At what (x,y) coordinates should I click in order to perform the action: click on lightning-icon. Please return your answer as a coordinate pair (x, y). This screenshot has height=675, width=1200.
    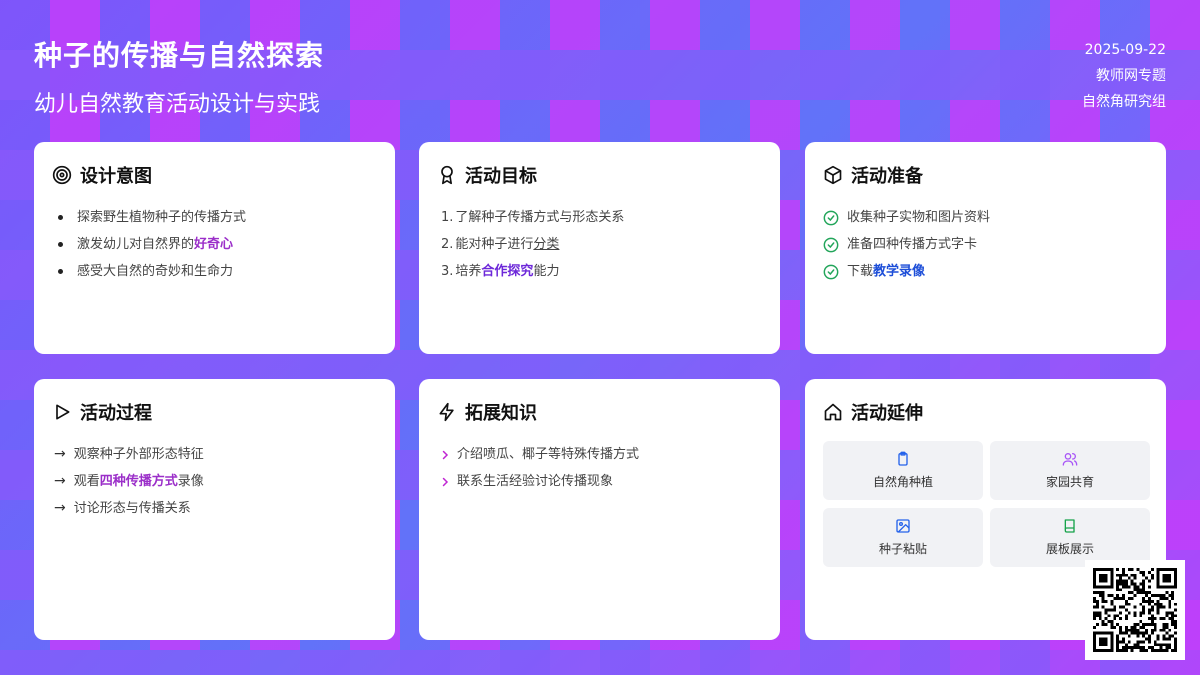
    Looking at the image, I should click on (446, 412).